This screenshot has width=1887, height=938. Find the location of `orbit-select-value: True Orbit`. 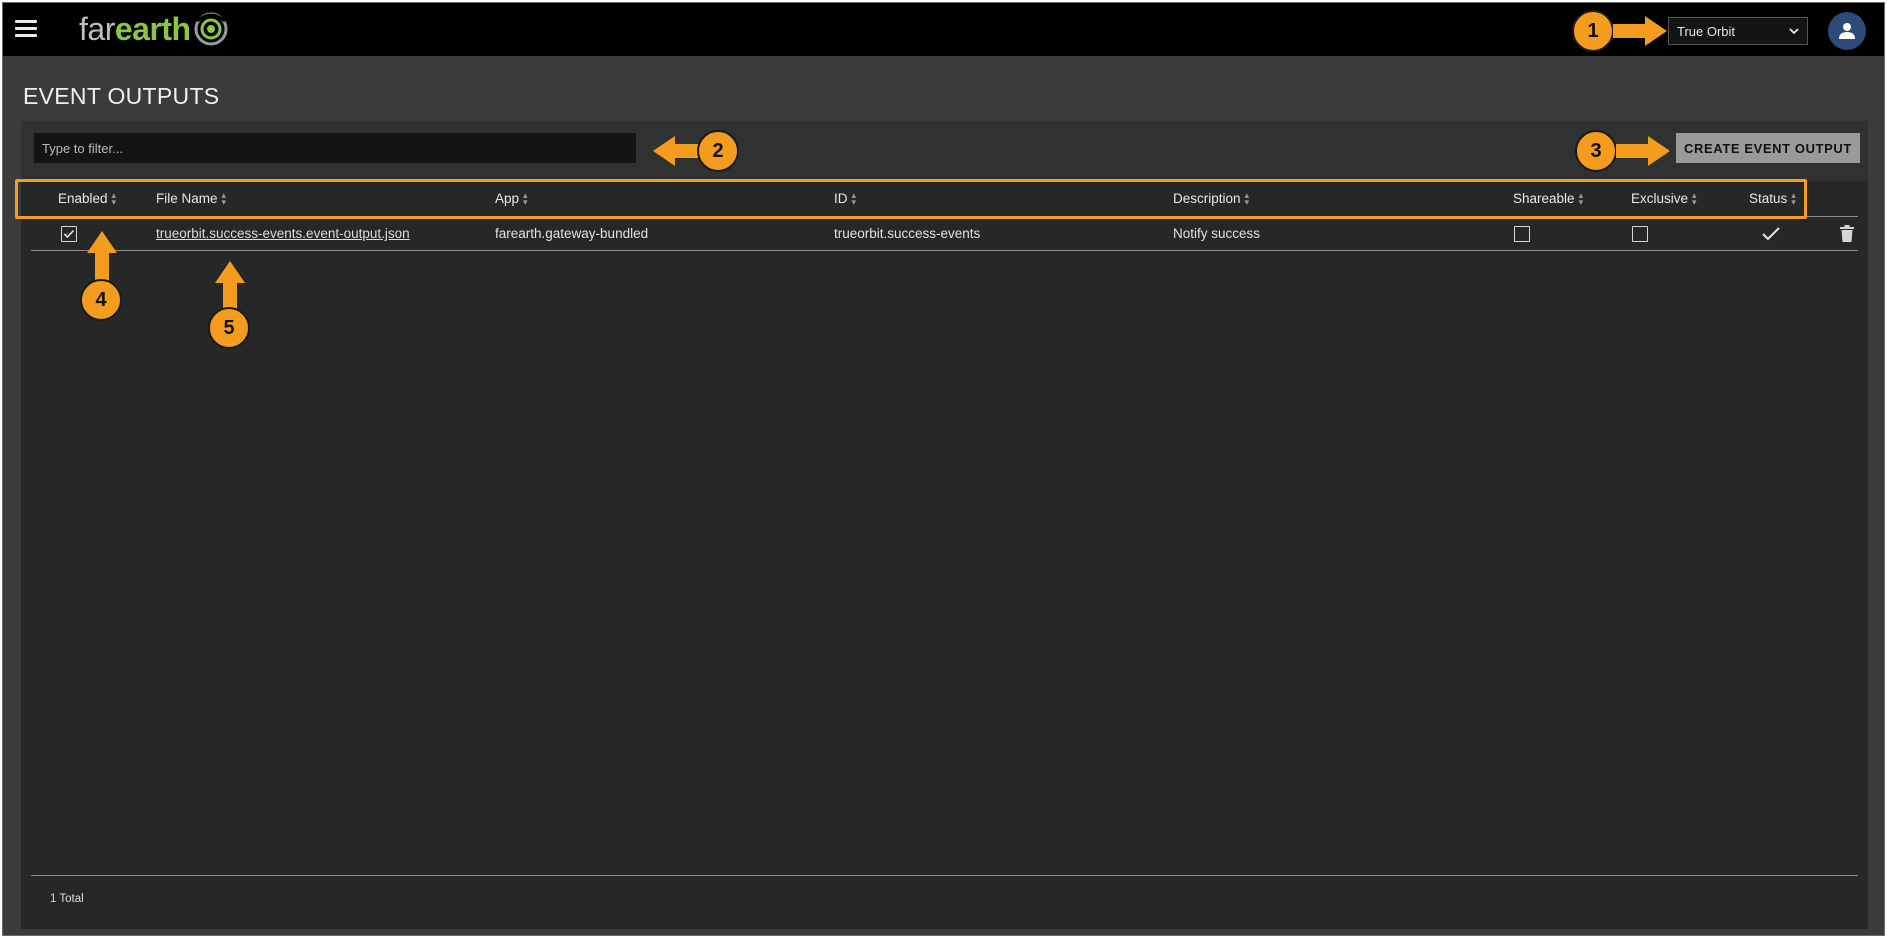

orbit-select-value: True Orbit is located at coordinates (1706, 31).